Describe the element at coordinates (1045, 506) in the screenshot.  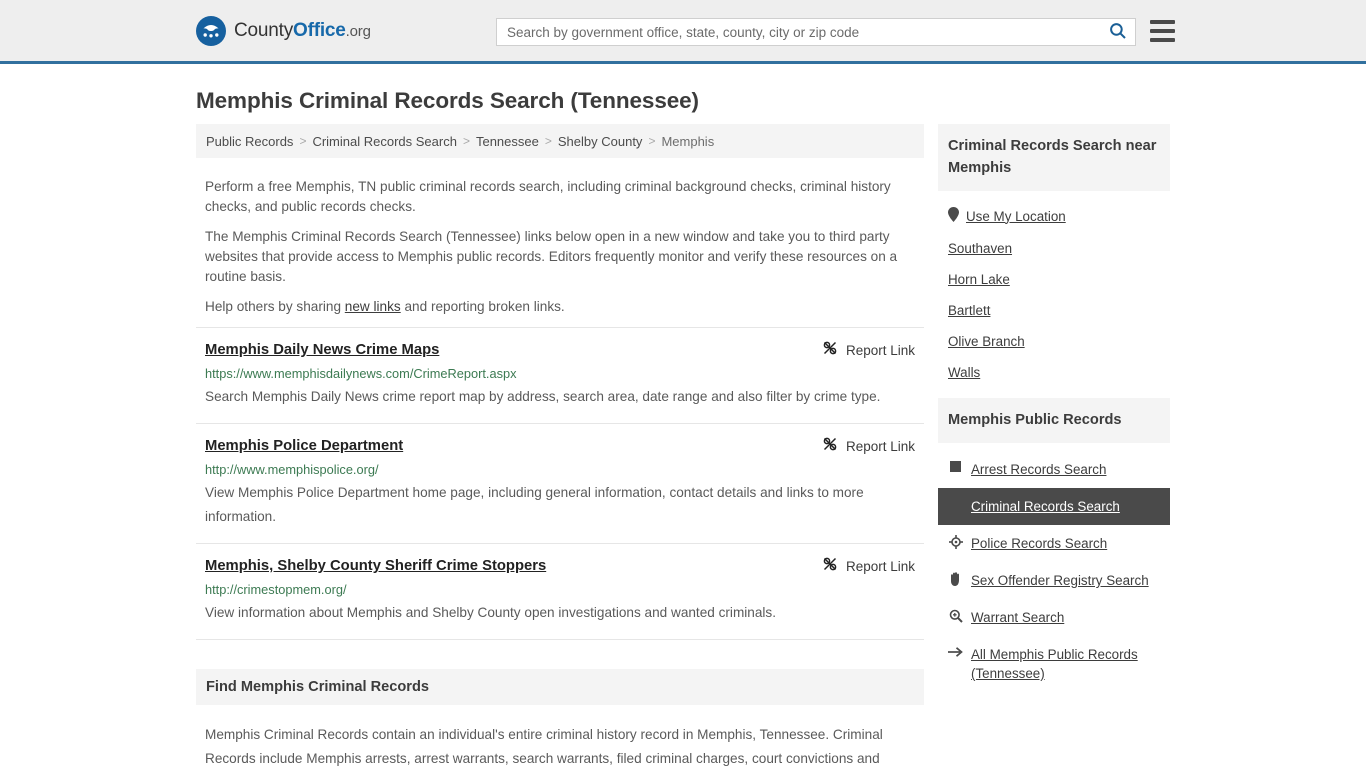
I see `sidebar-link-label: Criminal Records Search` at that location.